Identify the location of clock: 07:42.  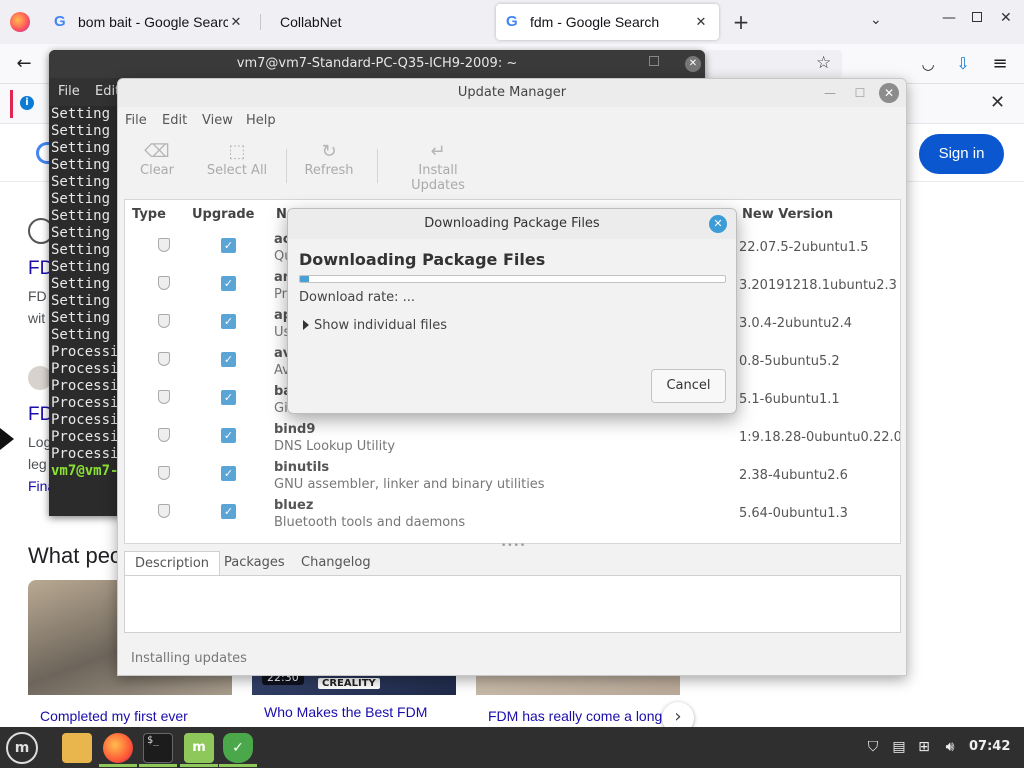
(989, 746).